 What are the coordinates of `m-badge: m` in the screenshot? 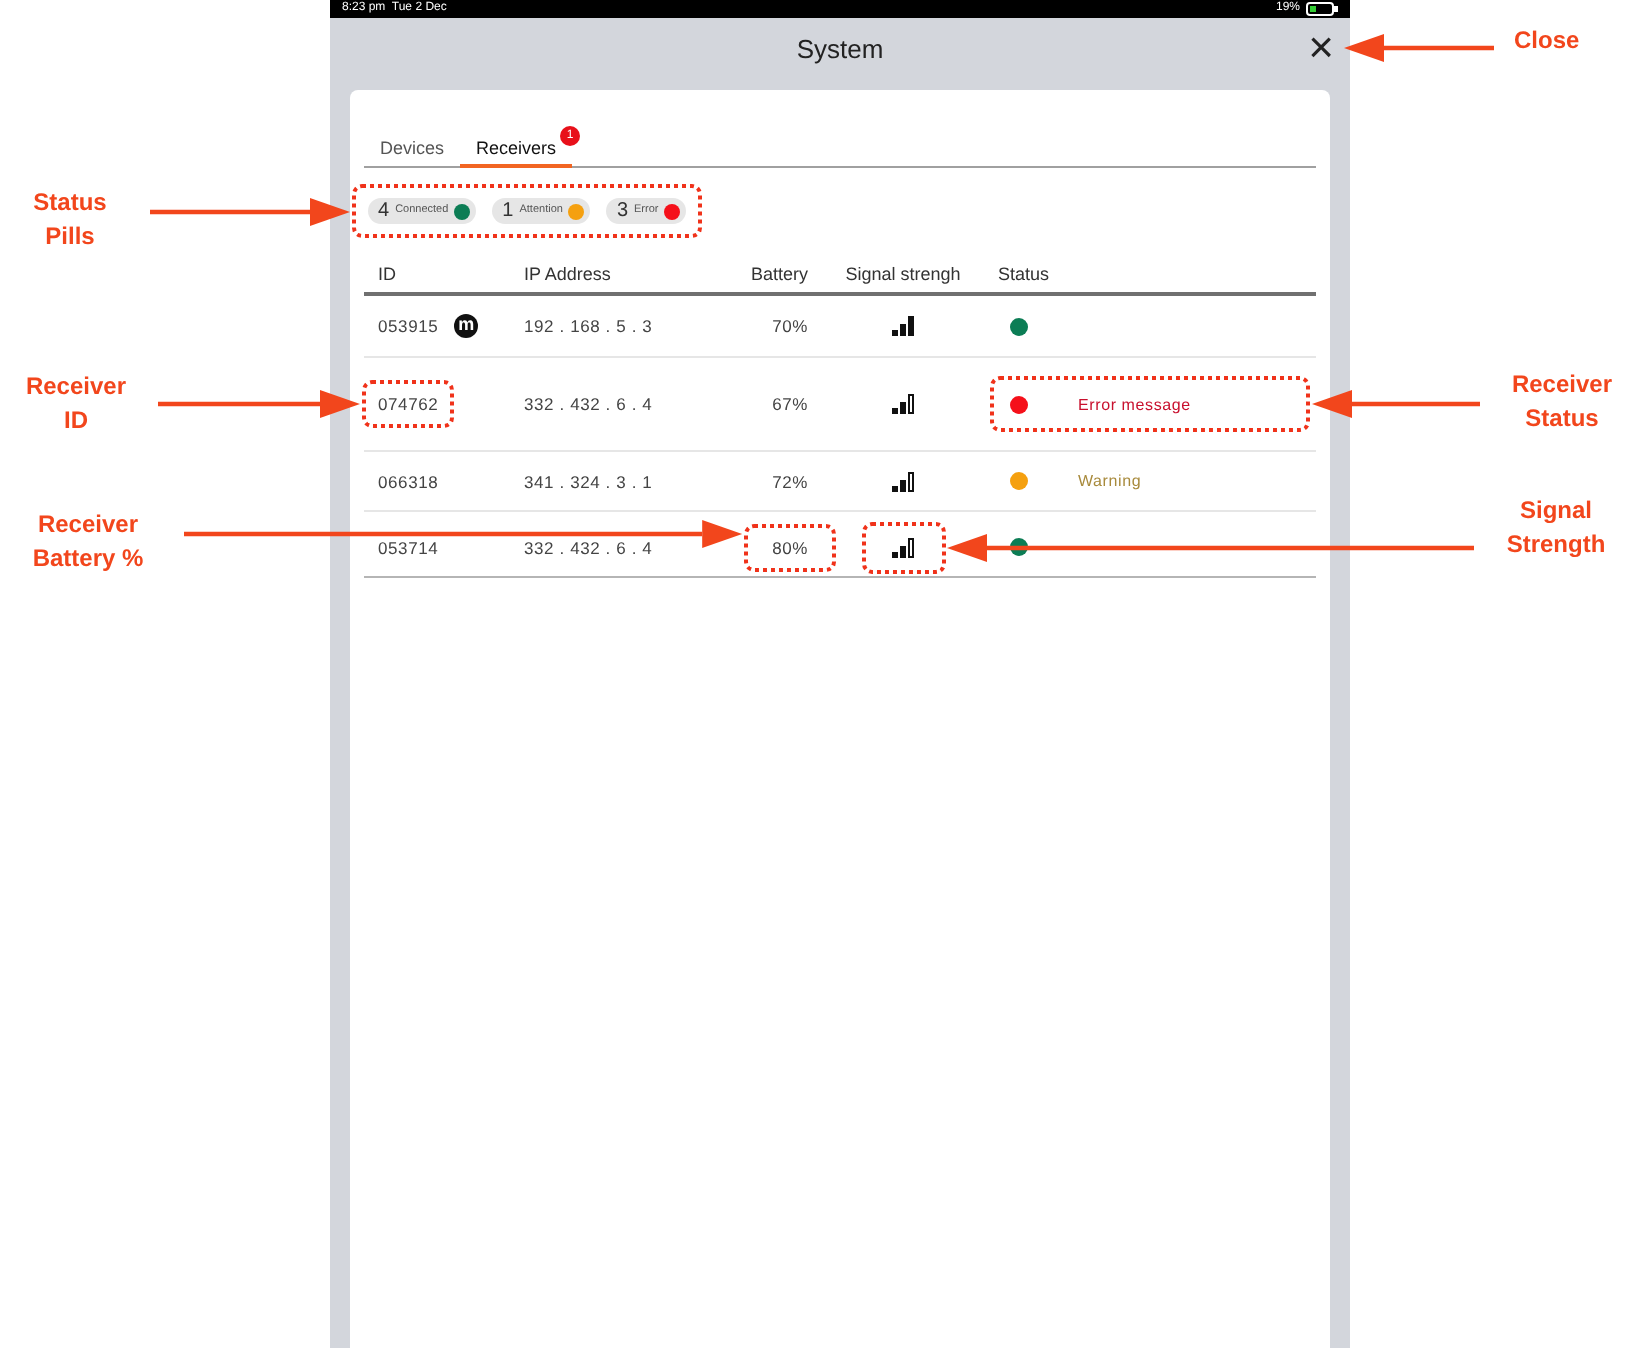 It's located at (466, 326).